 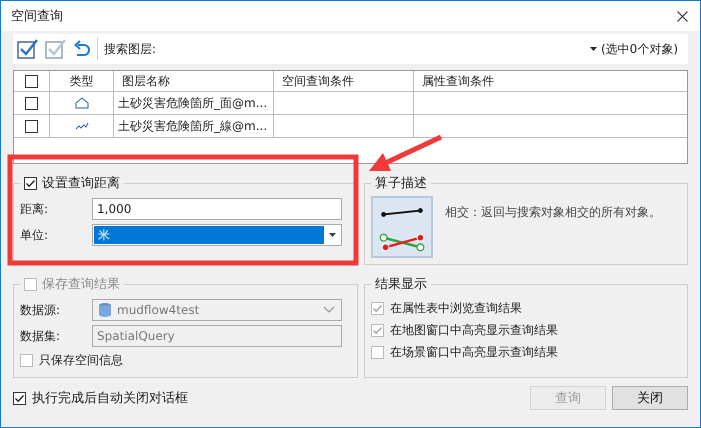 What do you see at coordinates (401, 183) in the screenshot?
I see `group-title: 算子描述` at bounding box center [401, 183].